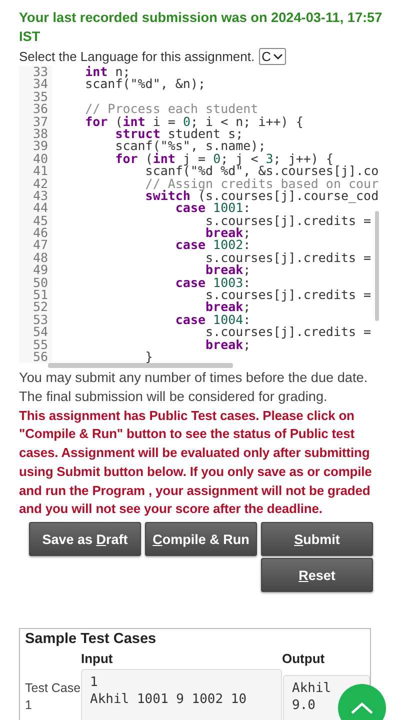 The image size is (405, 720). I want to click on code-line: // Assign credits based on cour, so click(261, 184).